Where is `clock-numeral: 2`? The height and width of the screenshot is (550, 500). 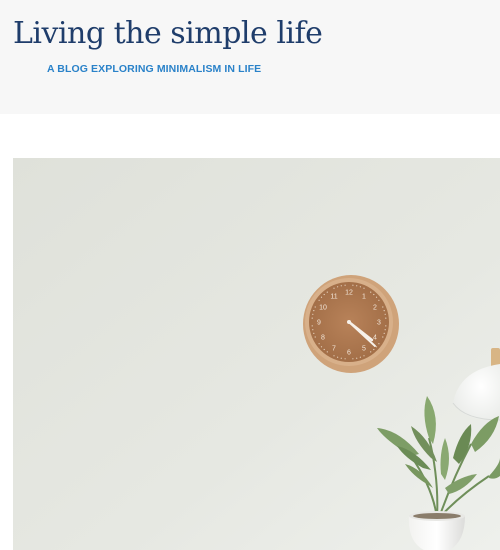
clock-numeral: 2 is located at coordinates (375, 308).